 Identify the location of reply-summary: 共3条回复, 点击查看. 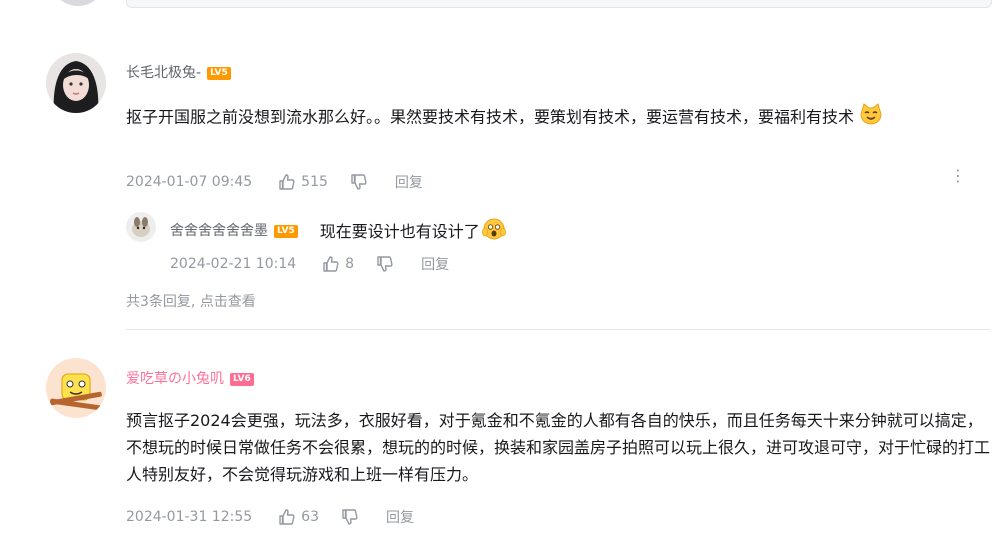
(191, 301).